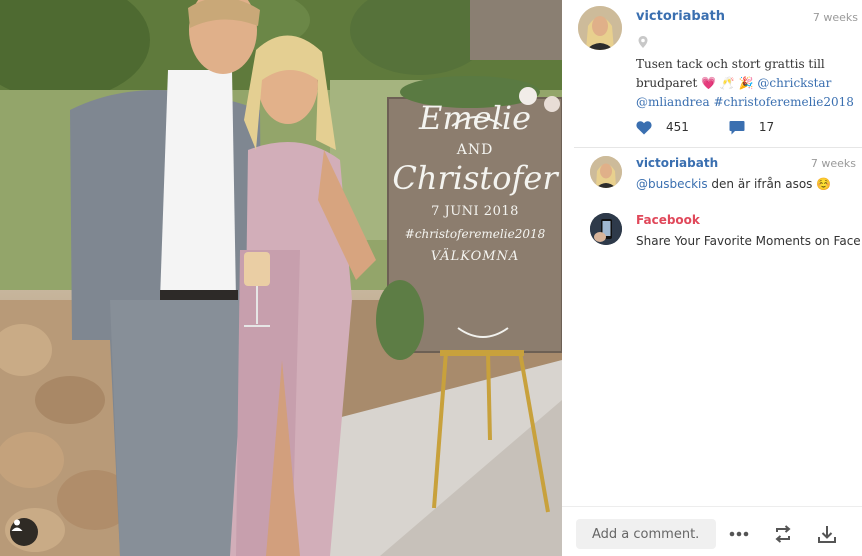 The height and width of the screenshot is (556, 862). I want to click on comment-body: den är ifrån asos ☺️, so click(769, 184).